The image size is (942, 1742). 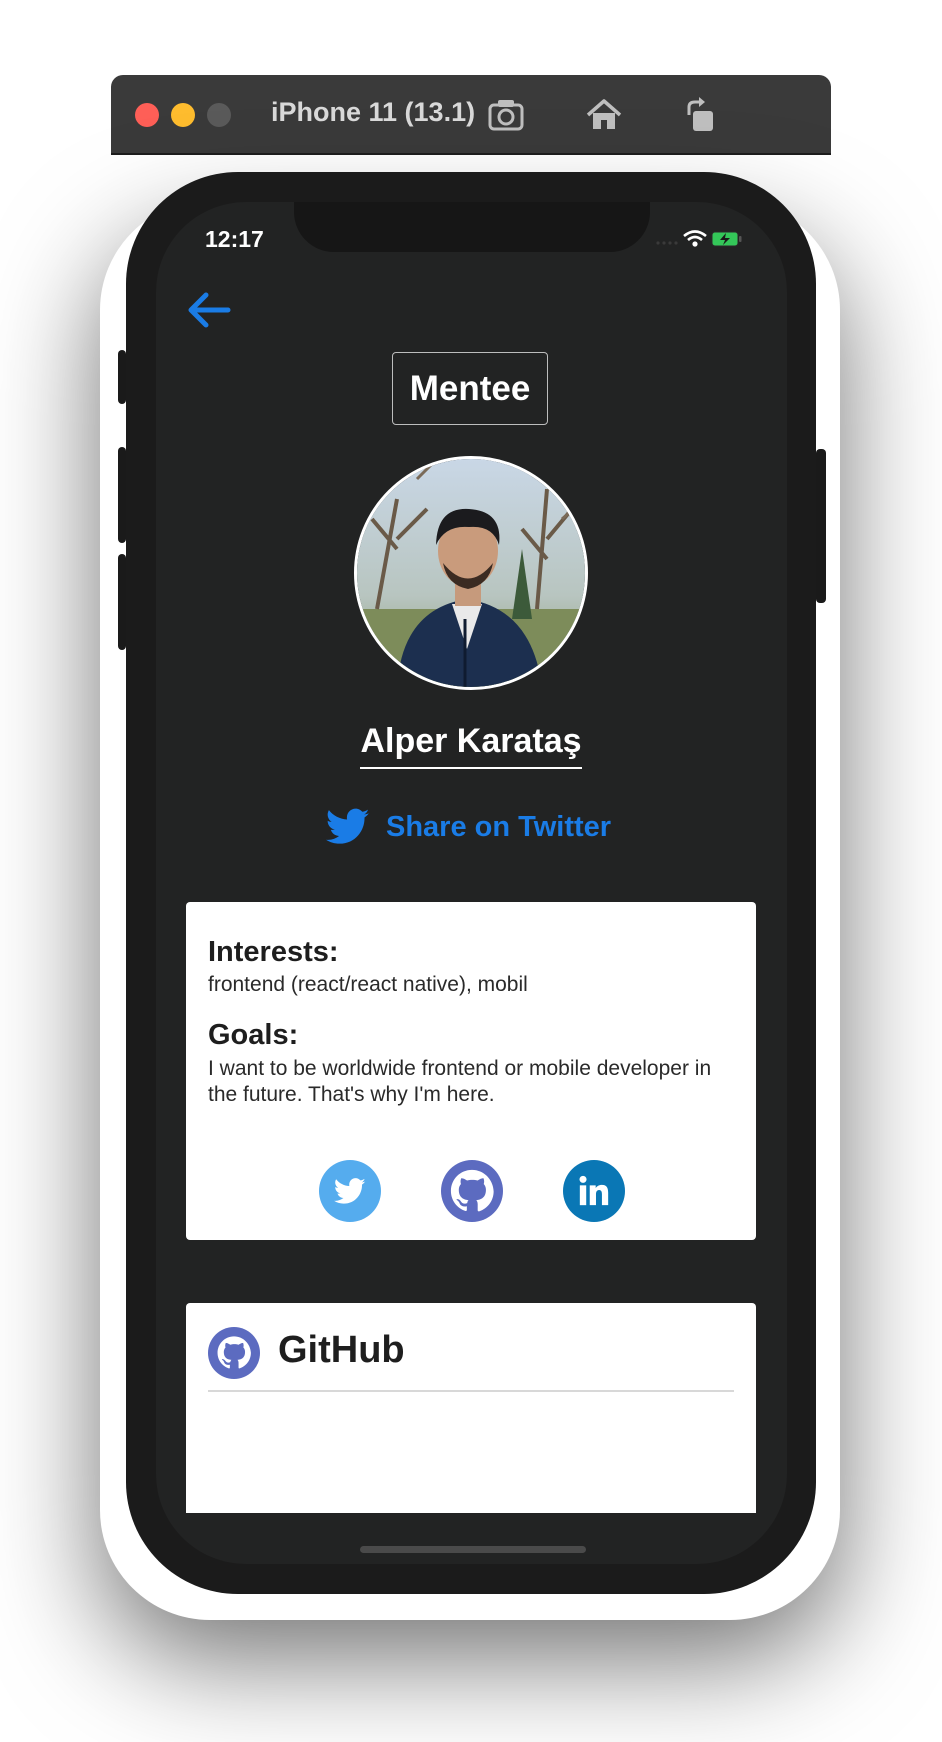 What do you see at coordinates (604, 115) in the screenshot?
I see `home-icon` at bounding box center [604, 115].